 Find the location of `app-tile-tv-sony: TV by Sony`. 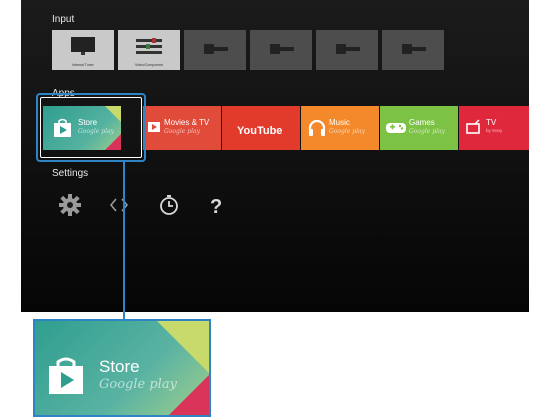

app-tile-tv-sony: TV by Sony is located at coordinates (494, 128).